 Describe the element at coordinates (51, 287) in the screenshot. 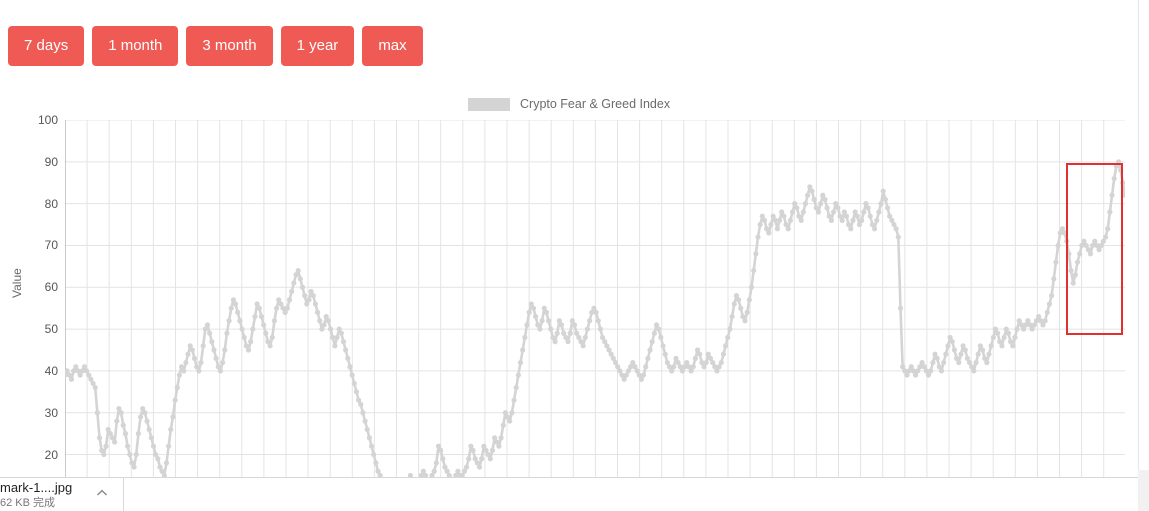

I see `y-tick-label: 60` at that location.